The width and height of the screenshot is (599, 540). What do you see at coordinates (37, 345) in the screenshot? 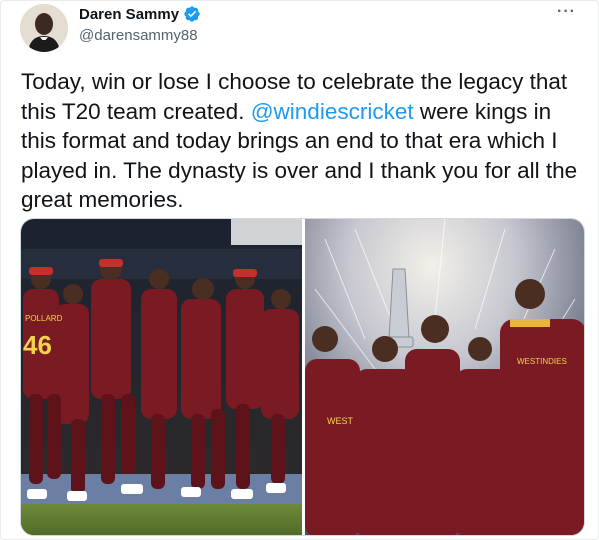
I see `jersey-number-text: 46` at bounding box center [37, 345].